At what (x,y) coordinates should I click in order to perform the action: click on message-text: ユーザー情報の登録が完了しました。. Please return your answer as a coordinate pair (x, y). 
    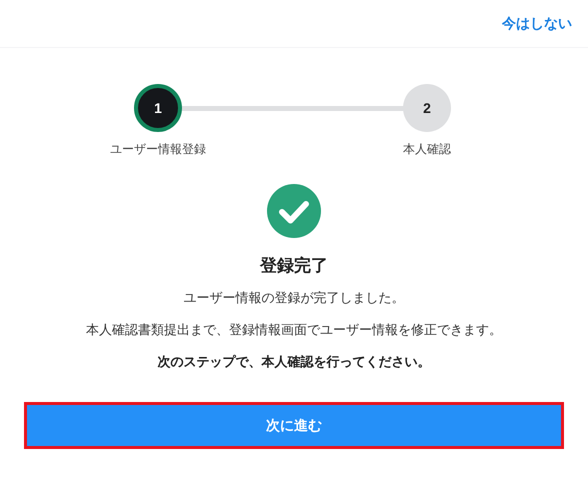
    Looking at the image, I should click on (294, 298).